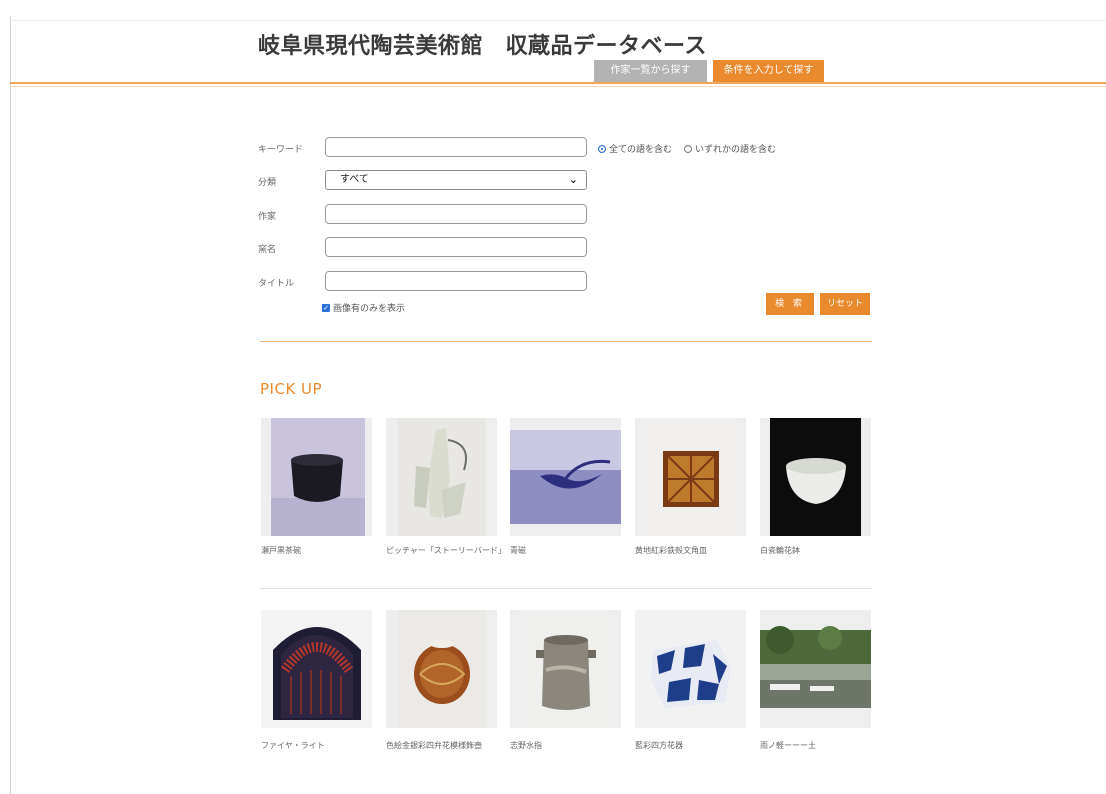 This screenshot has height=794, width=1106. I want to click on pickup-item-caption: 色絵金銀彩四弁花模様飾壺, so click(445, 746).